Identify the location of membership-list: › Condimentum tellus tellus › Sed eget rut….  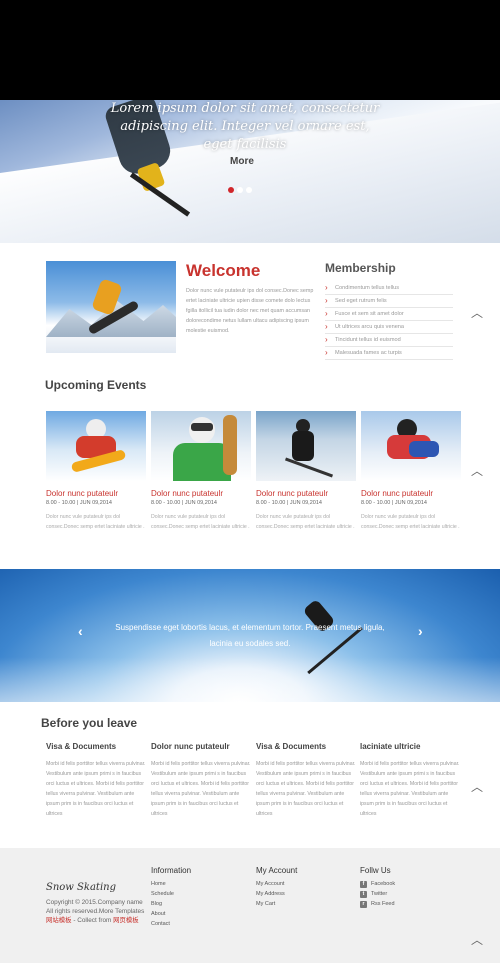
(389, 321).